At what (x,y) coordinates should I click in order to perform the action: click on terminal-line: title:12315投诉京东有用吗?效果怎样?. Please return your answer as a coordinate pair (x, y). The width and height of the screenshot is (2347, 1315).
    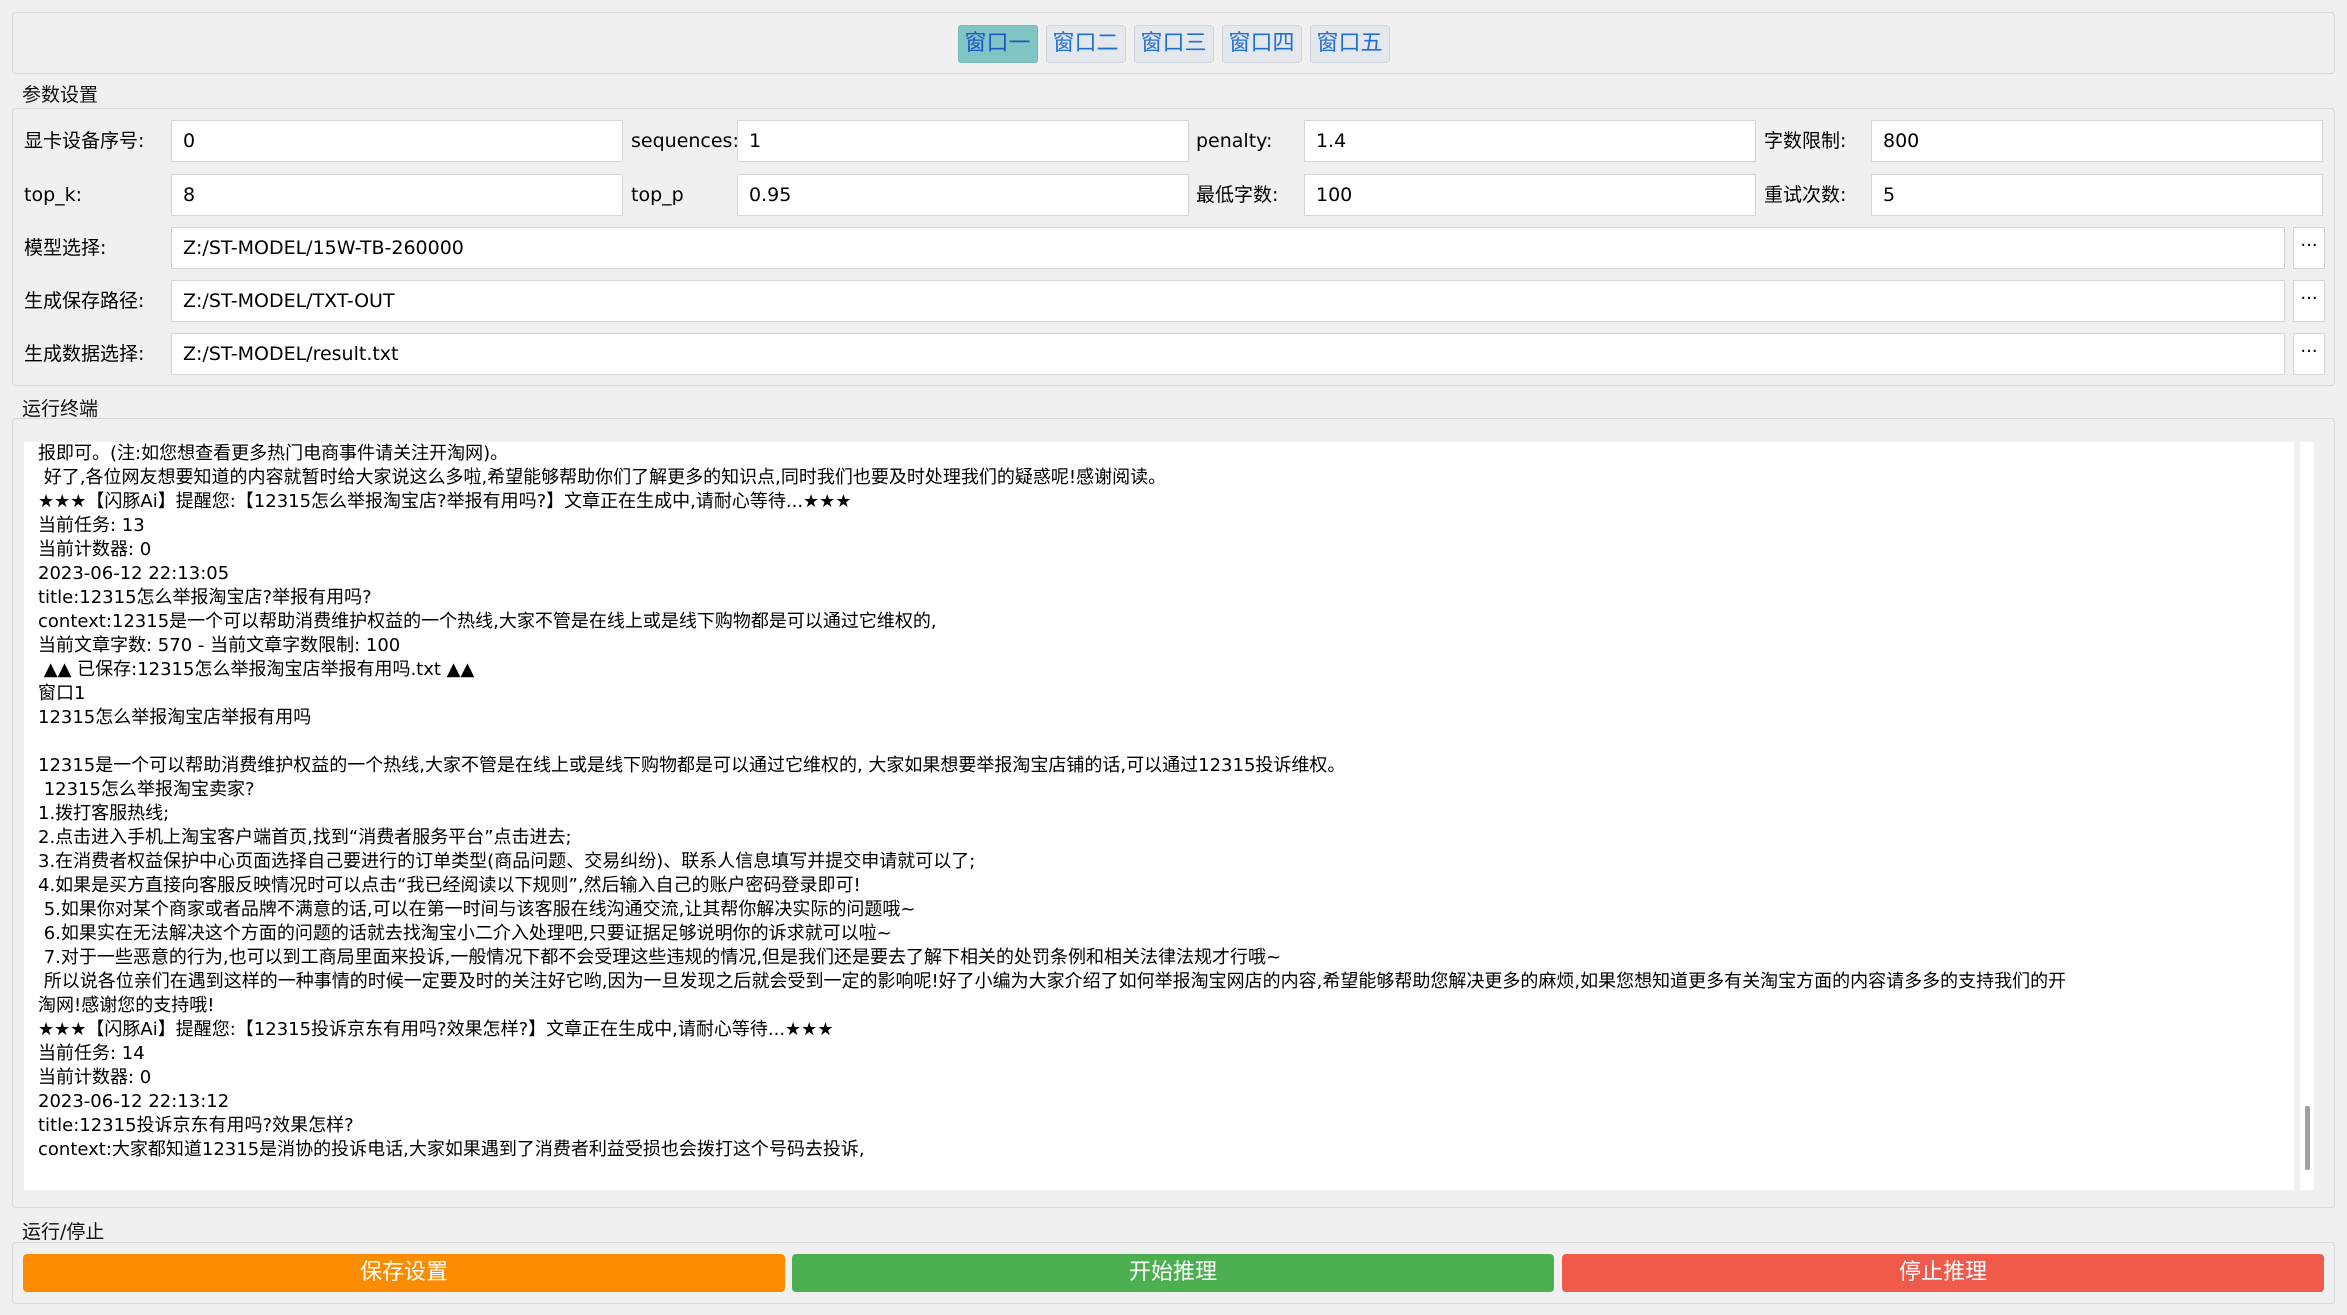
    Looking at the image, I should click on (196, 1125).